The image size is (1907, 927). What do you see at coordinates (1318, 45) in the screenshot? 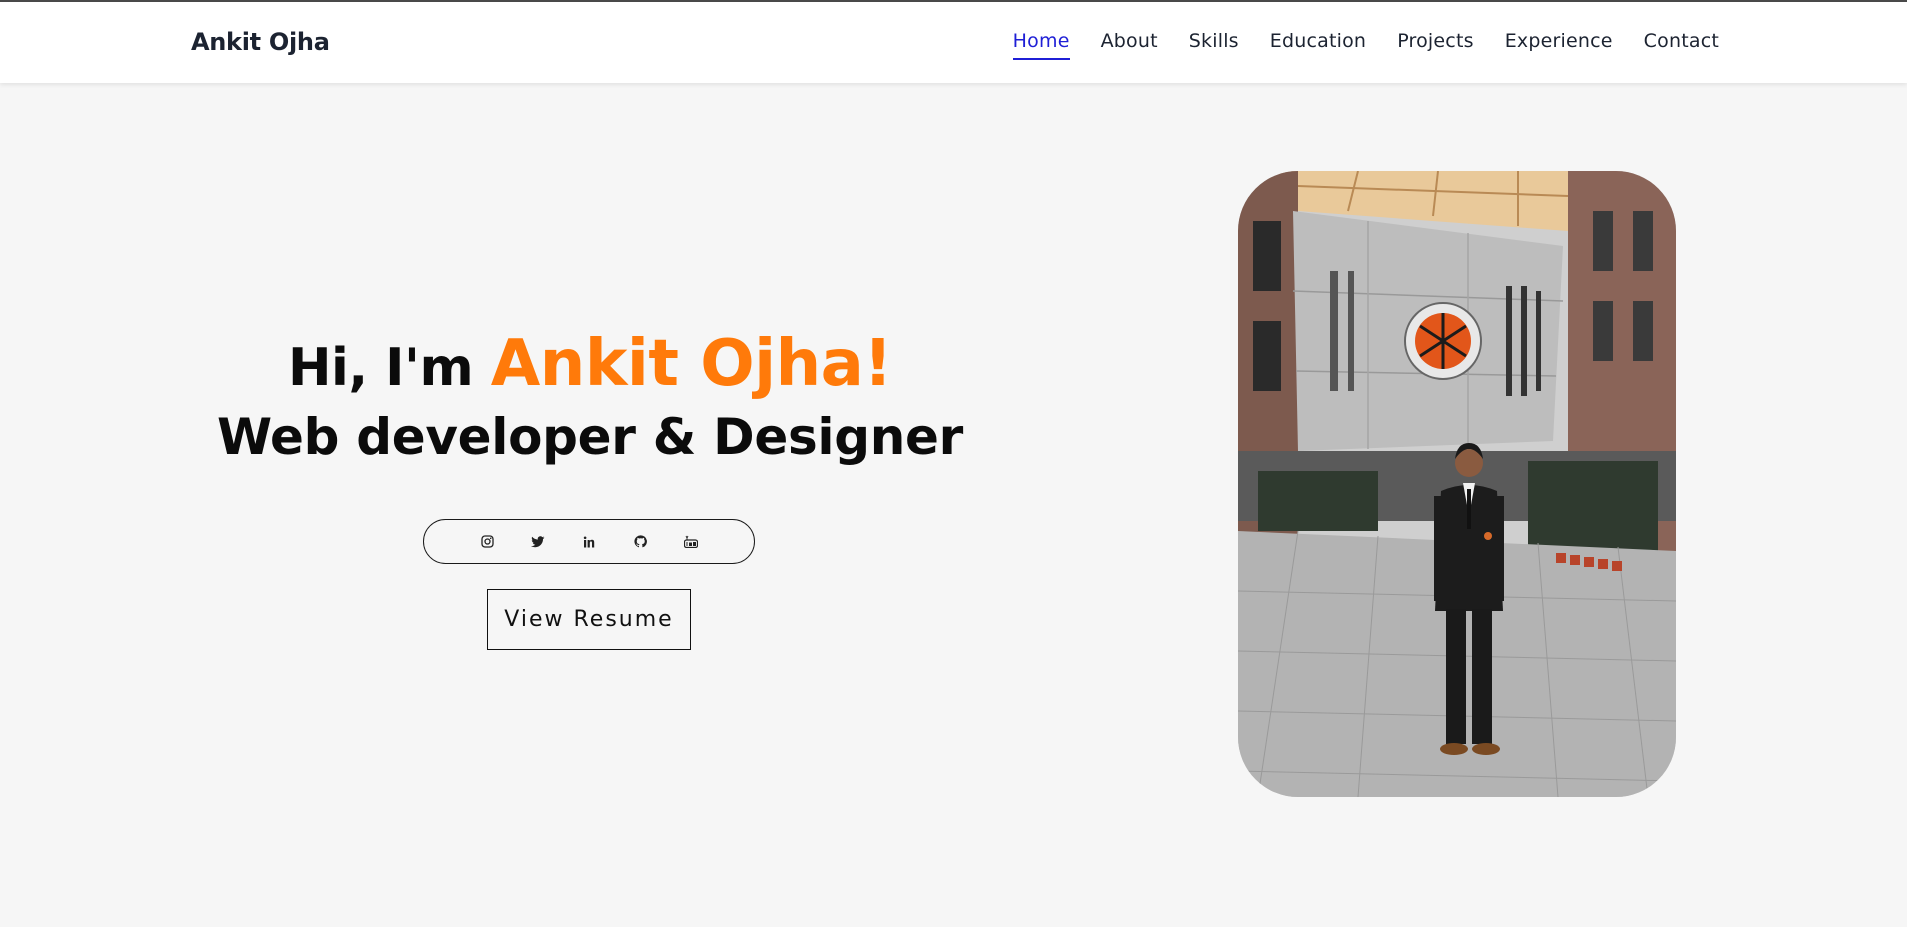
I see `nav-education: Education` at bounding box center [1318, 45].